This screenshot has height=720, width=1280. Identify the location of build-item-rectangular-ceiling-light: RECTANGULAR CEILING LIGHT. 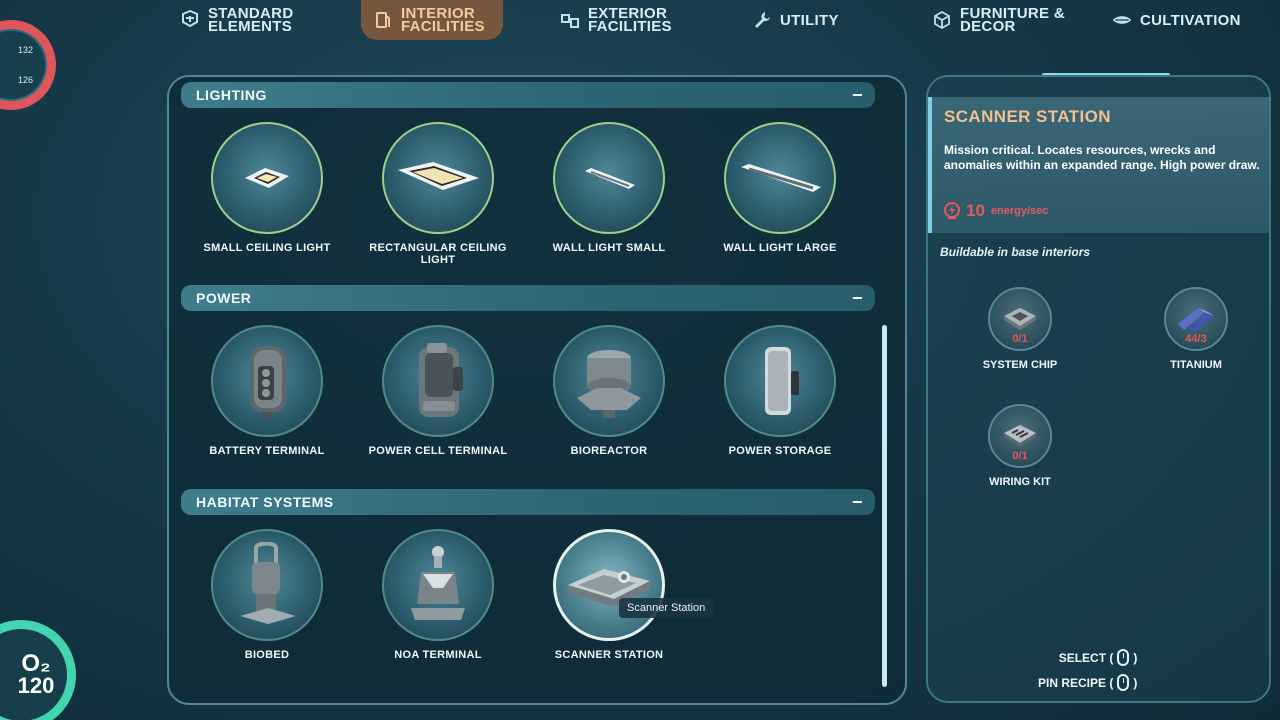
(438, 194).